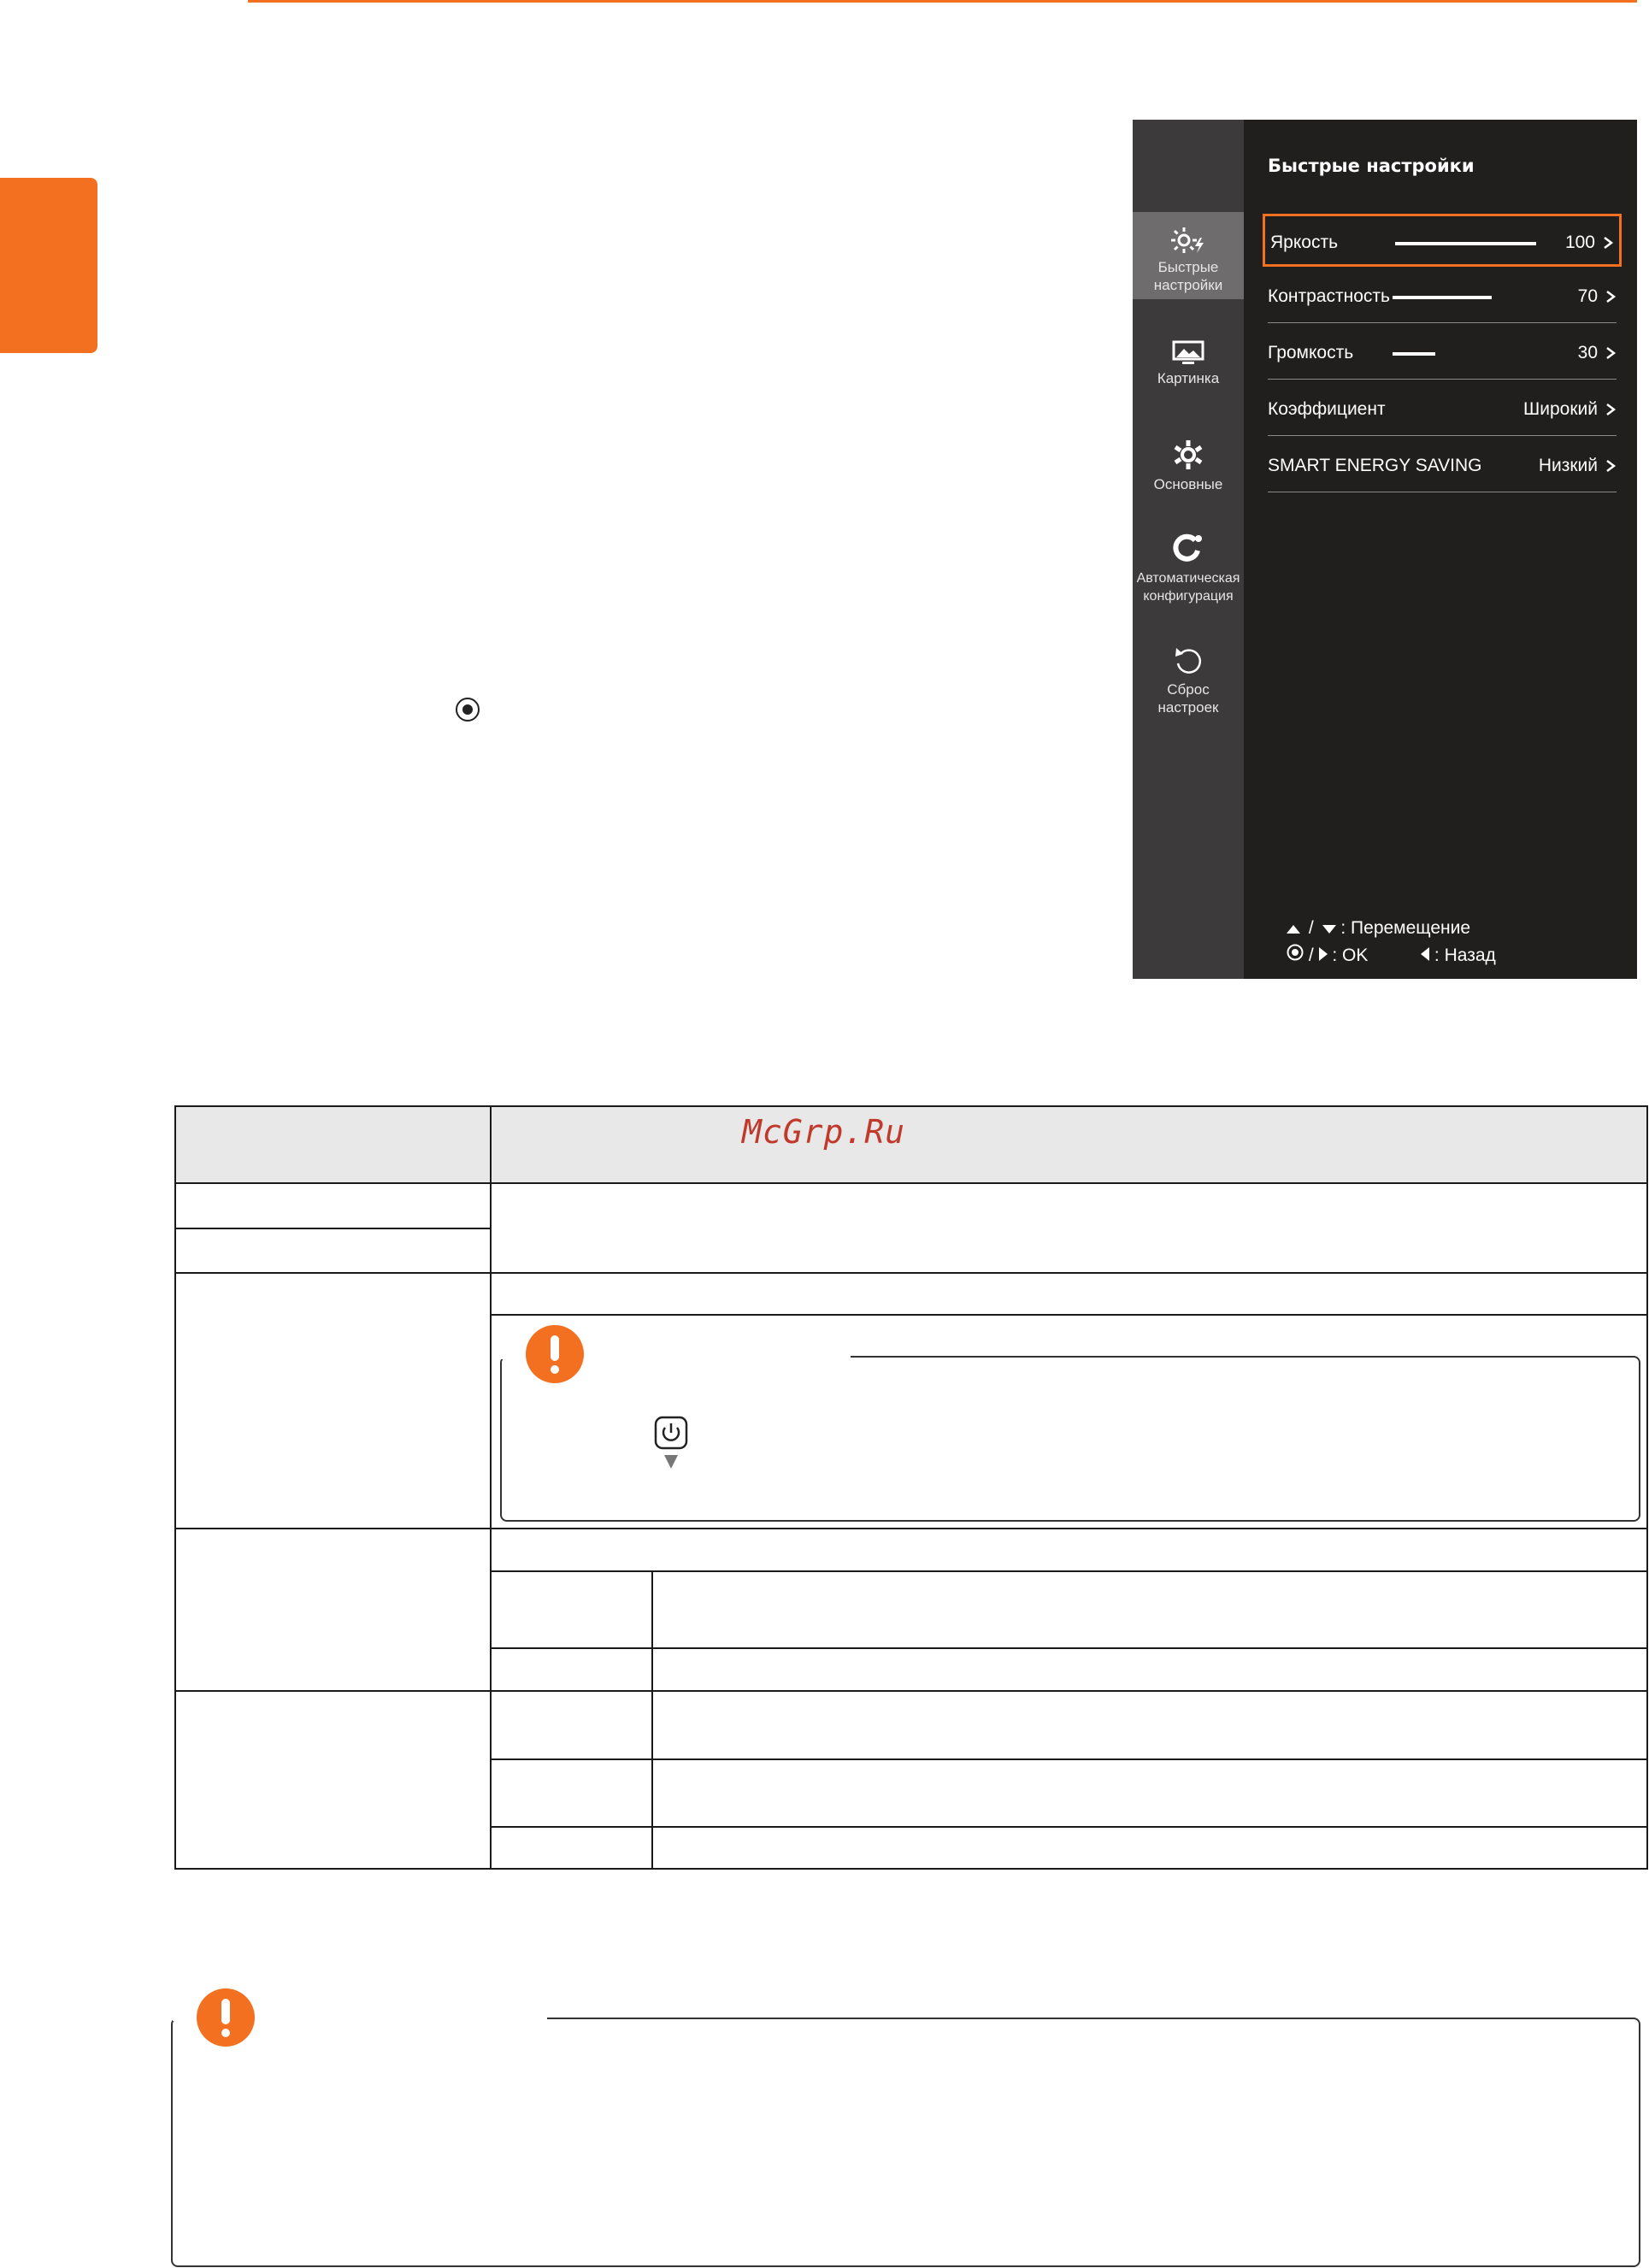  What do you see at coordinates (1189, 568) in the screenshot?
I see `osd-tab-auto-config: Автоматическая конфигурация` at bounding box center [1189, 568].